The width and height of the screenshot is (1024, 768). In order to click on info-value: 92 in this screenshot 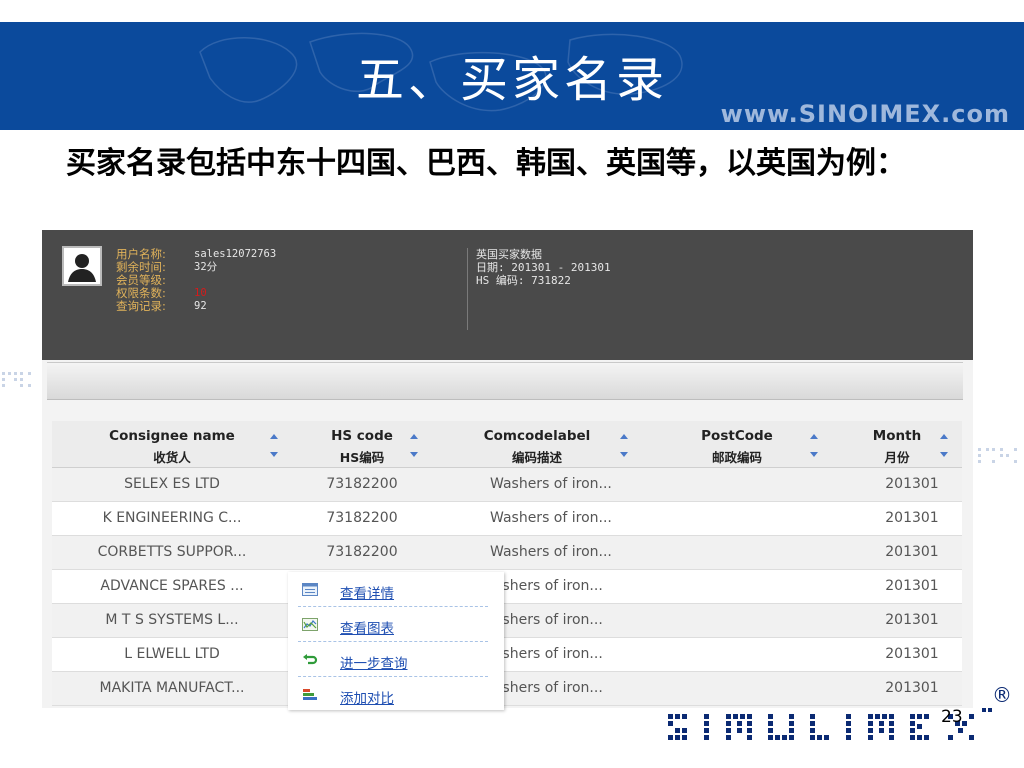, I will do `click(200, 306)`.